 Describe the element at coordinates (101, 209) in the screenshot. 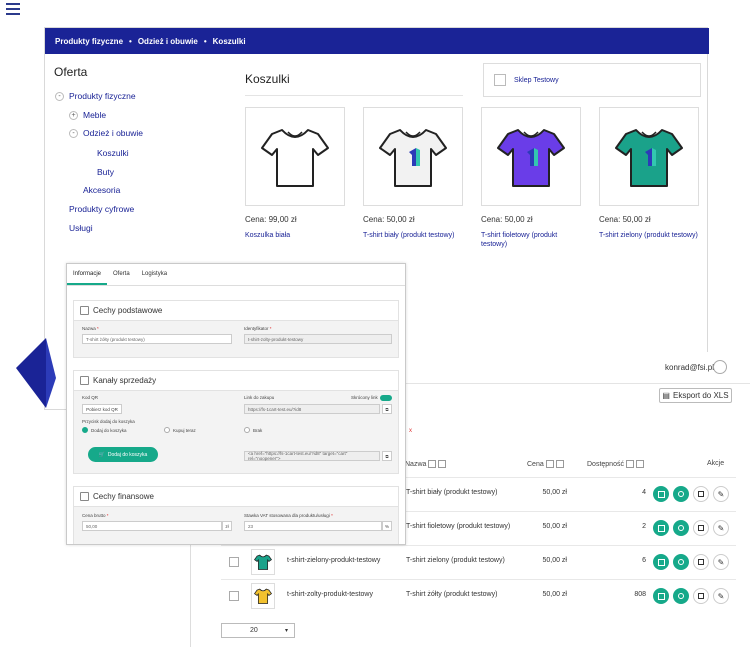

I see `sidebar-item-produkty-cyfrowe: Produkty cyfrowe` at that location.